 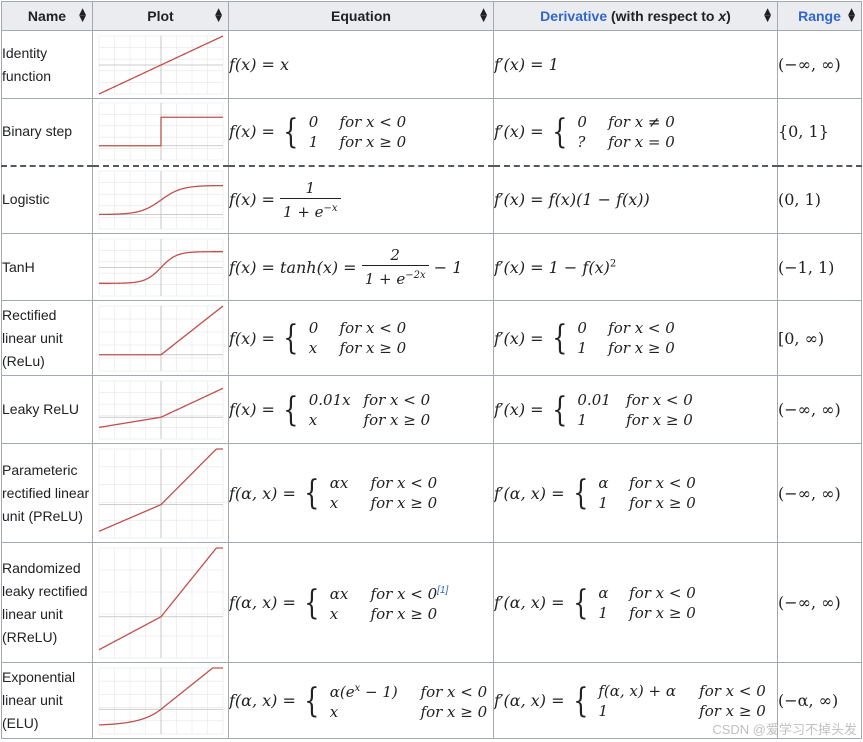 I want to click on function-name: TanH, so click(x=47, y=267).